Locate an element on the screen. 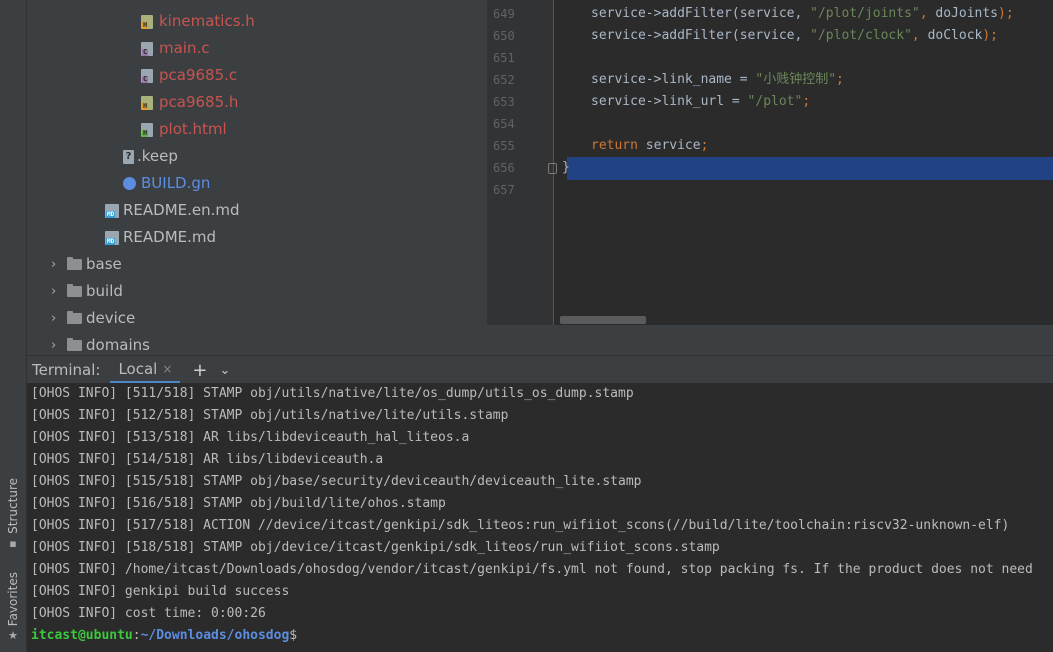 The image size is (1053, 652). tab-local-label: Local is located at coordinates (138, 368).